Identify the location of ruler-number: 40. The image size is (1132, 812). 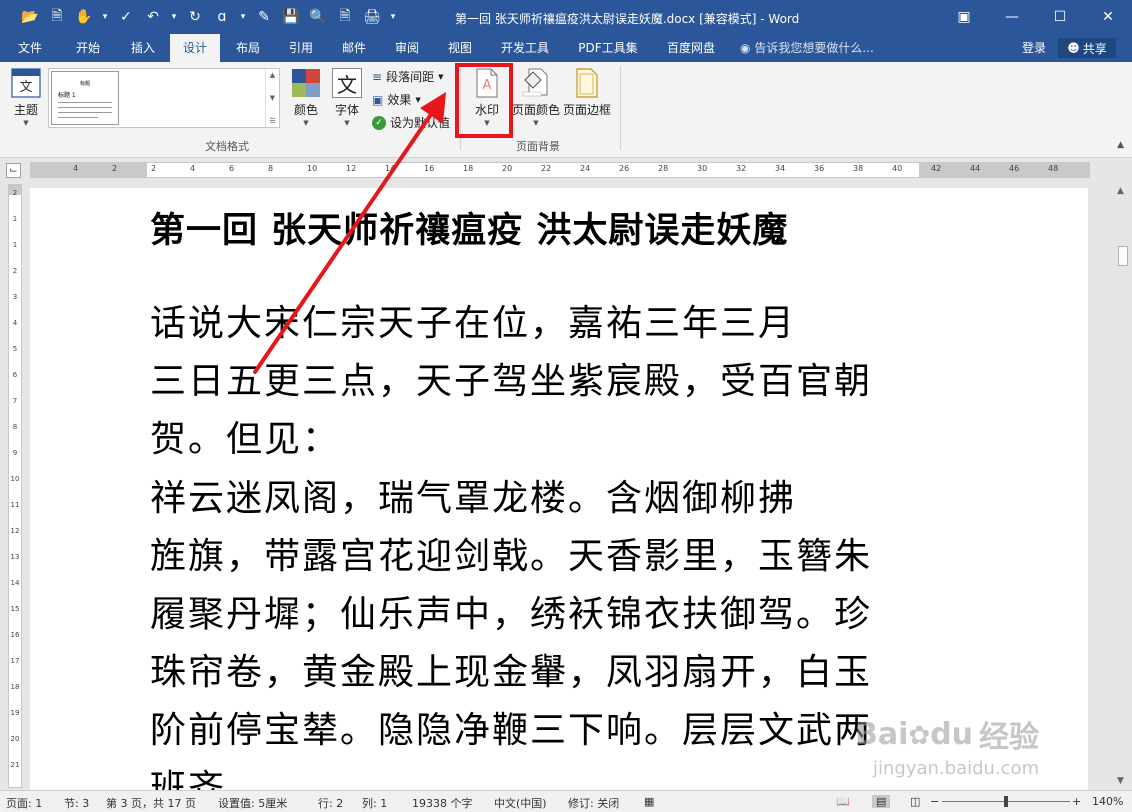
(897, 168).